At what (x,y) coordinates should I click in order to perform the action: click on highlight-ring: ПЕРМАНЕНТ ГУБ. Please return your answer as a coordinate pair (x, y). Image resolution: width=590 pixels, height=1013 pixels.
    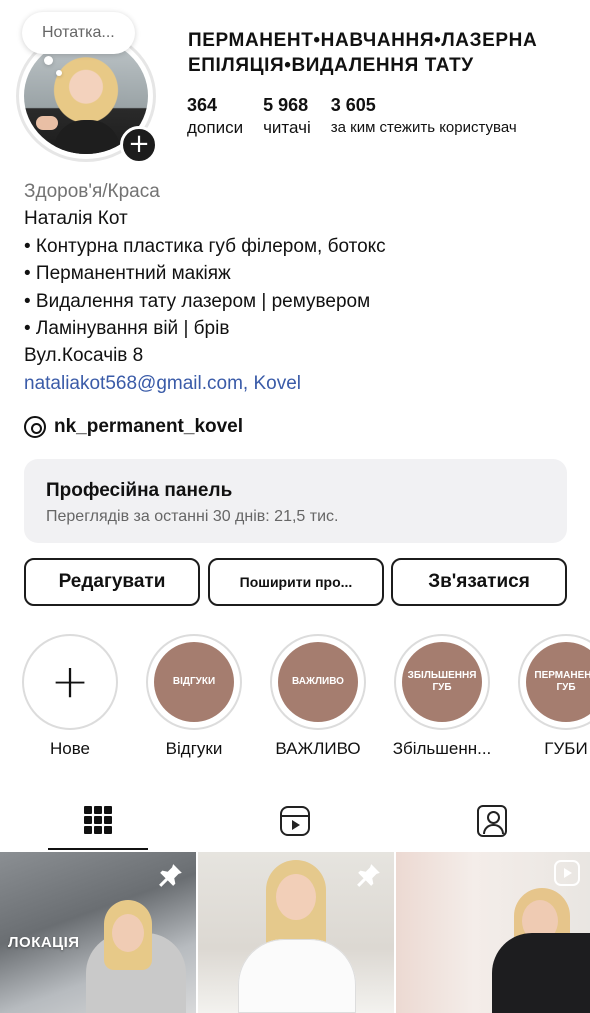
    Looking at the image, I should click on (554, 682).